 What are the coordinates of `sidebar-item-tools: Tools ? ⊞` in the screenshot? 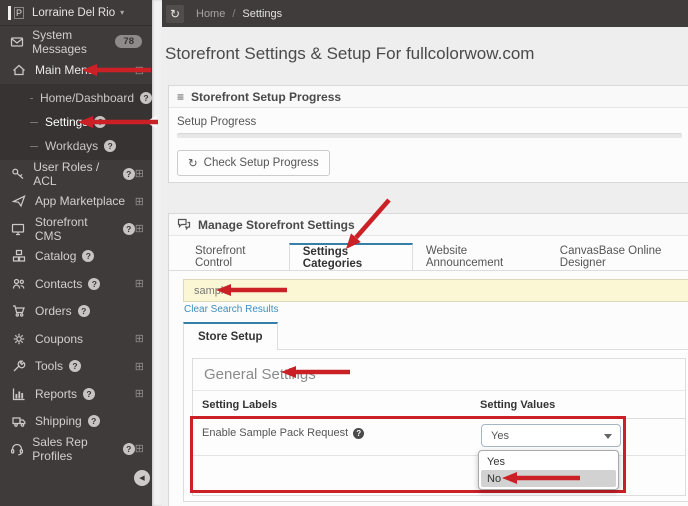 It's located at (76, 367).